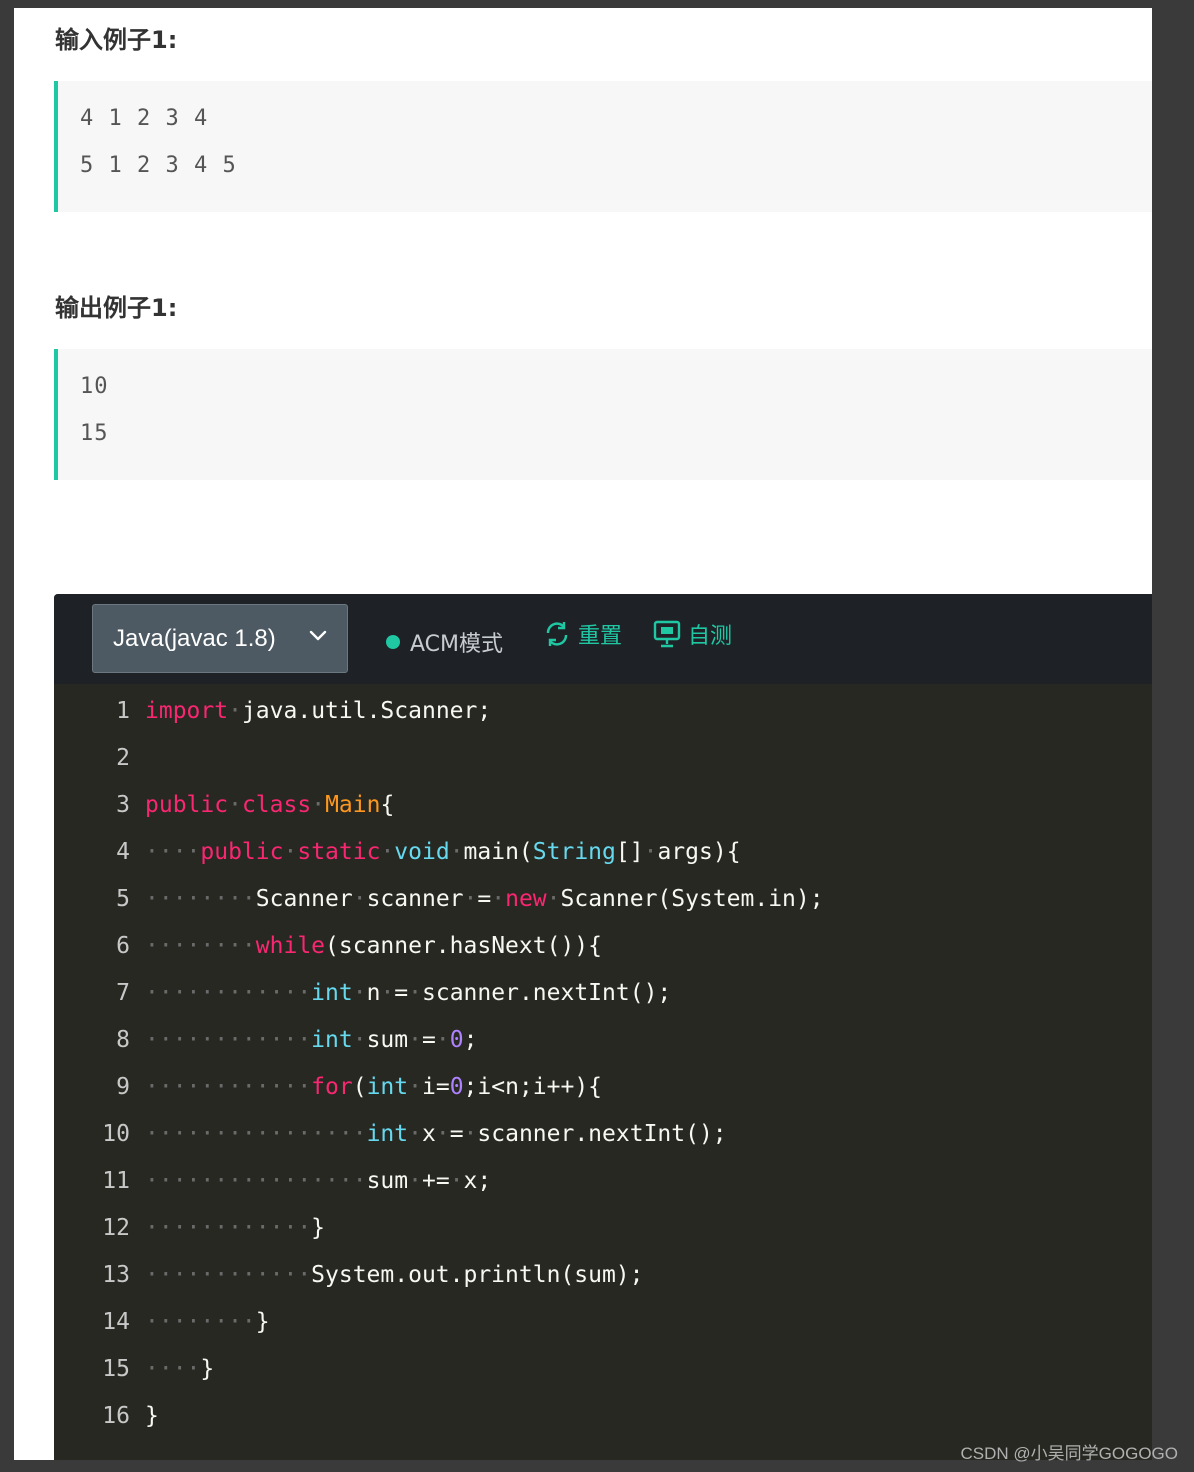 The width and height of the screenshot is (1194, 1472). I want to click on editor-toolbar: Java(javac 1.8) ACM模式 重置 自测, so click(603, 639).